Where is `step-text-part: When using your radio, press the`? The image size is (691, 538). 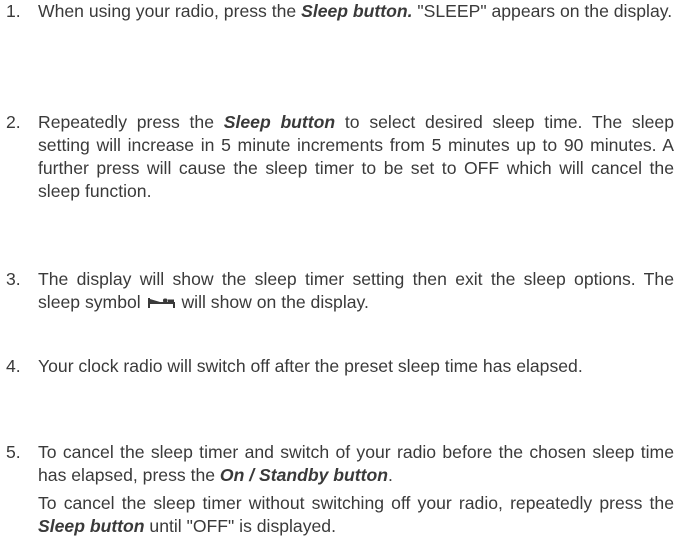 step-text-part: When using your radio, press the is located at coordinates (170, 11).